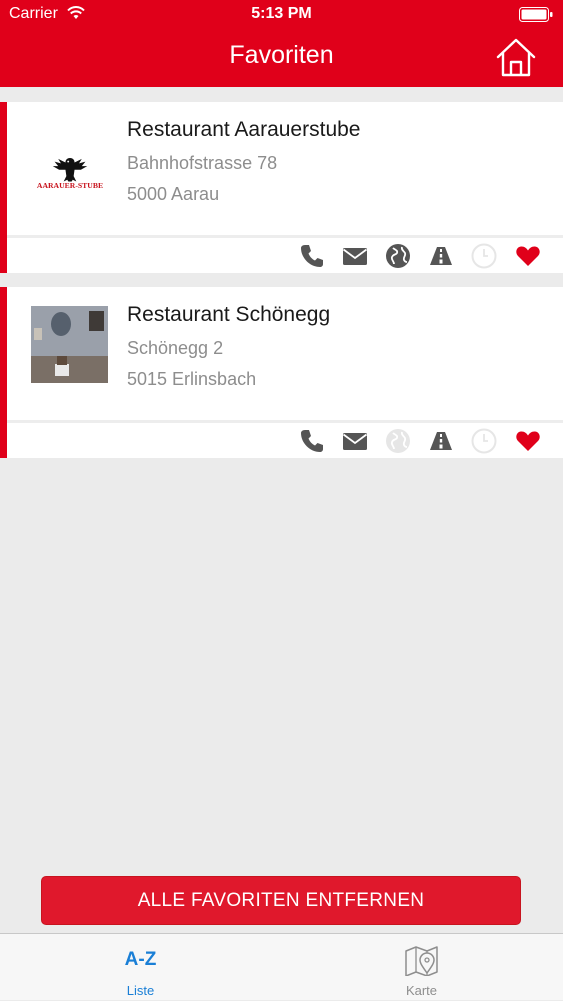  Describe the element at coordinates (421, 961) in the screenshot. I see `map-icon` at that location.